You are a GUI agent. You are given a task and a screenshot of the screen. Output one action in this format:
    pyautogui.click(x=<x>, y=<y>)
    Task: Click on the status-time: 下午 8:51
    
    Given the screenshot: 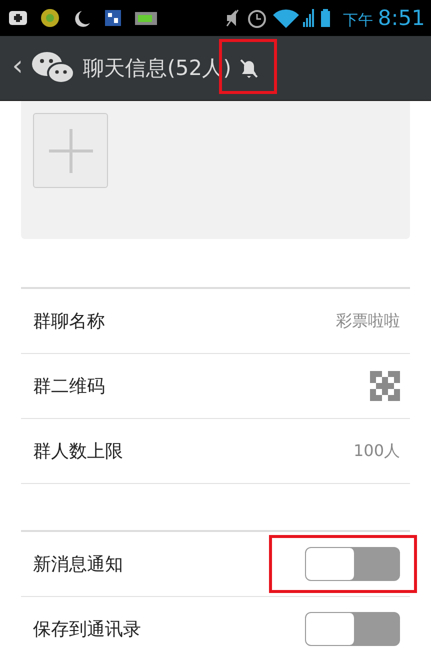 What is the action you would take?
    pyautogui.click(x=384, y=18)
    